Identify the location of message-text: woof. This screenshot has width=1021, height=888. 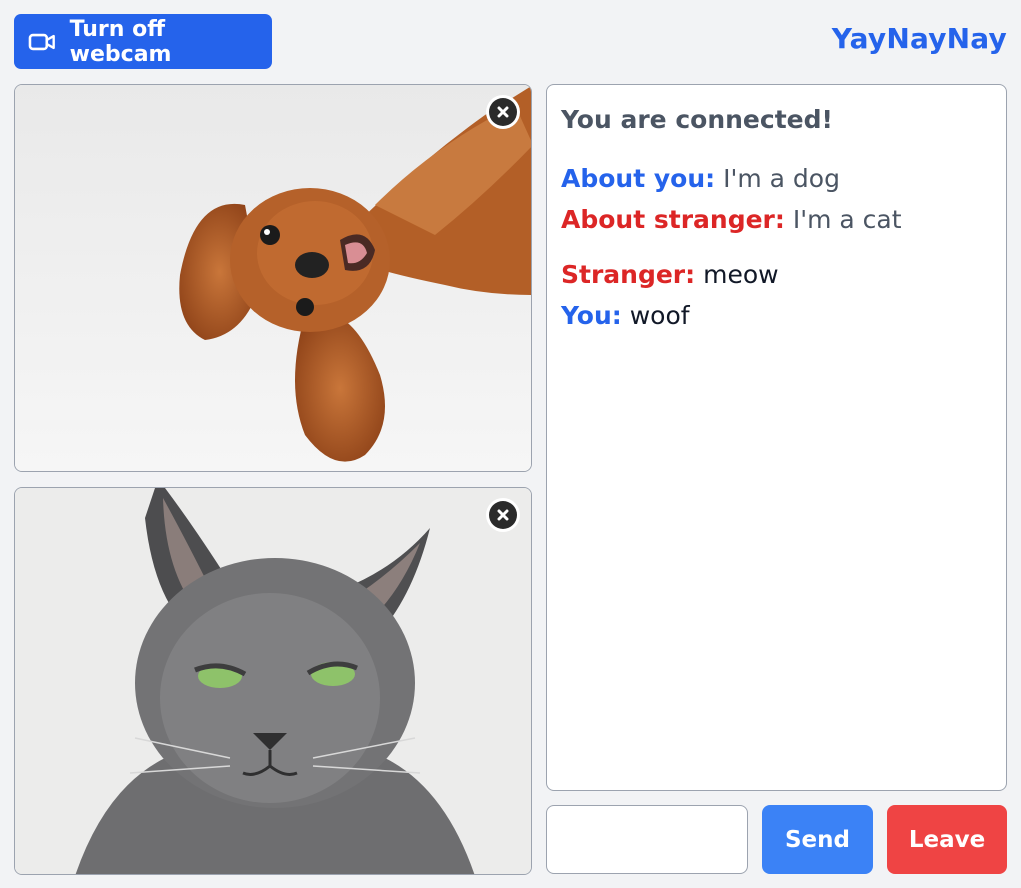
(659, 315).